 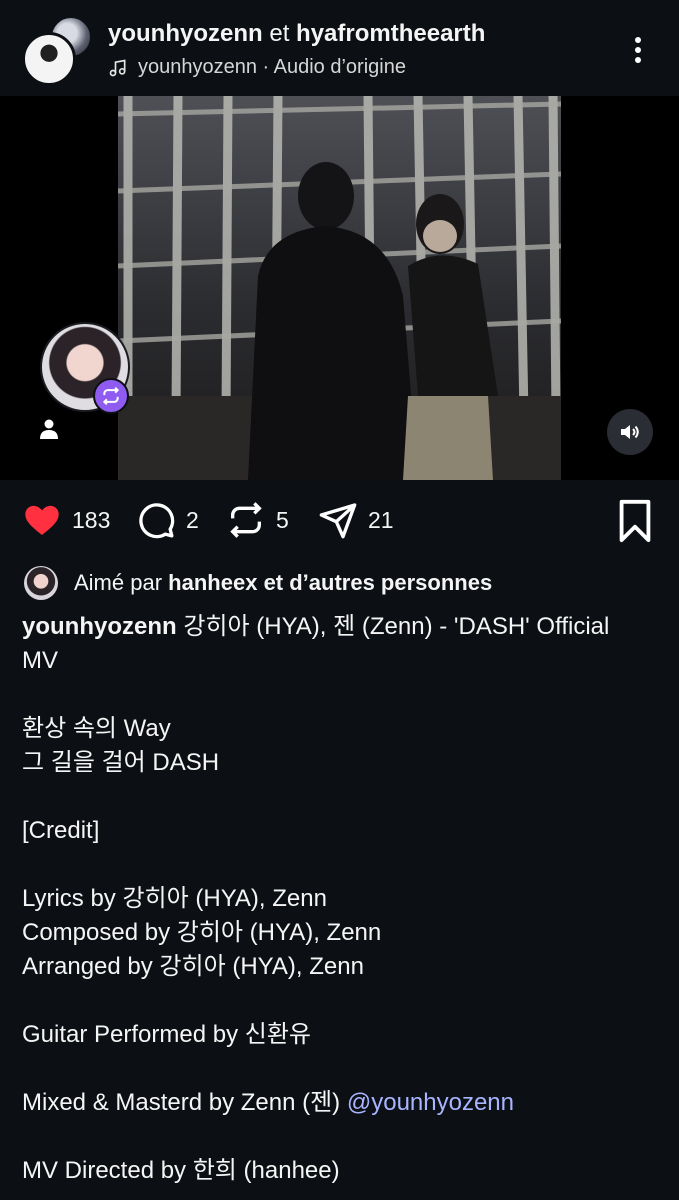 I want to click on caption-line: 그 길을 걸어 DASH, so click(x=121, y=762).